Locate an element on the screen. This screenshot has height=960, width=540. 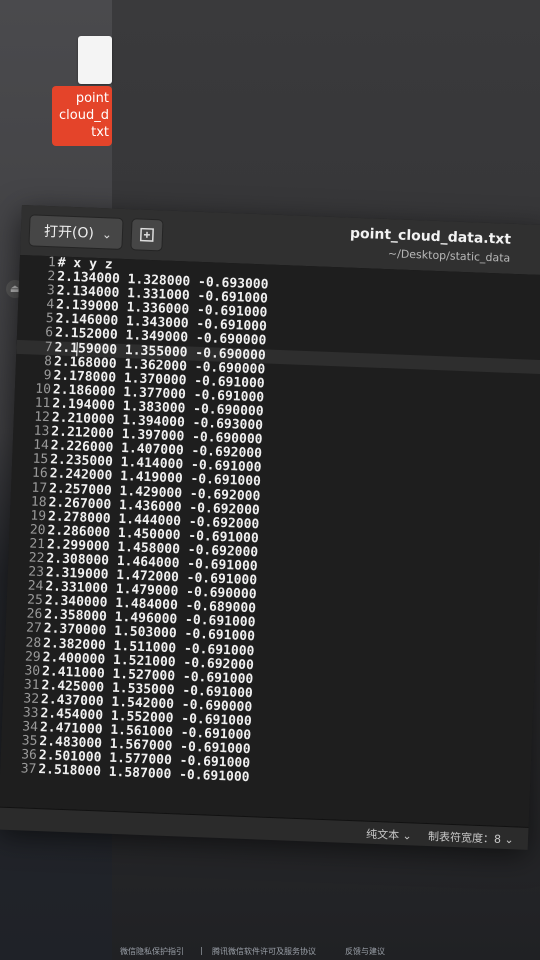
license-link: 腾讯微信软件许可及服务协议 is located at coordinates (264, 951).